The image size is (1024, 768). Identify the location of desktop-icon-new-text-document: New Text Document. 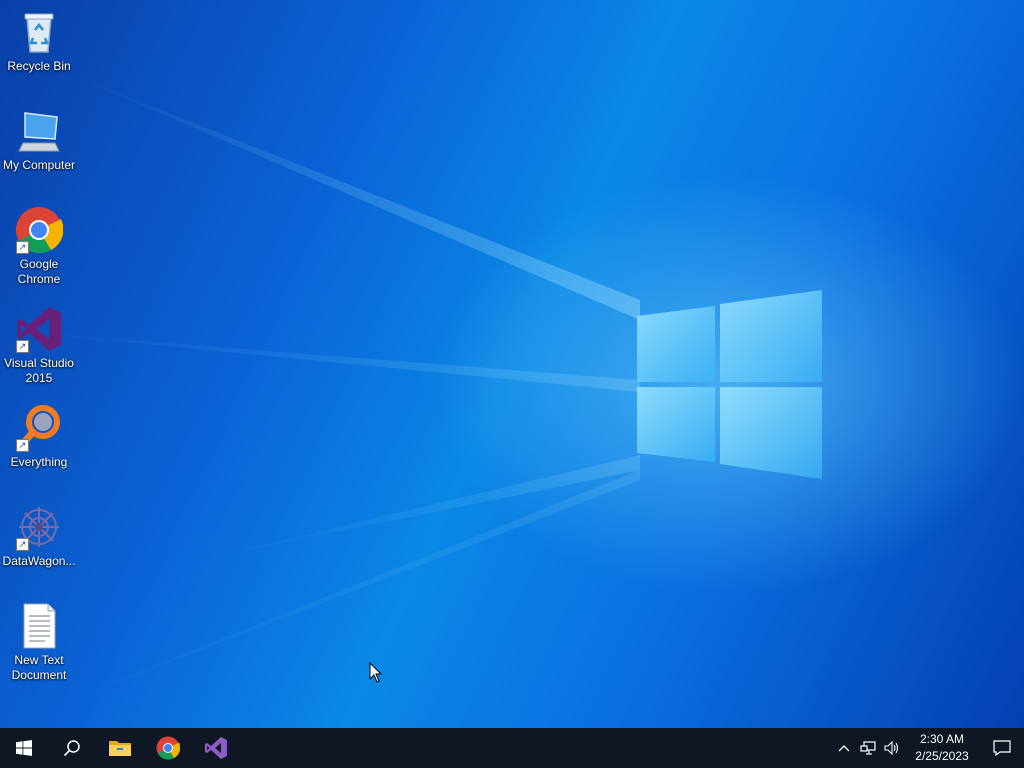
(39, 642).